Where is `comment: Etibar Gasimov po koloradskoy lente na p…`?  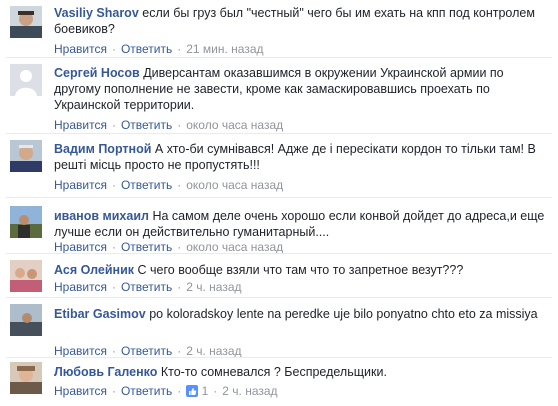
comment: Etibar Gasimov po koloradskoy lente na p… is located at coordinates (279, 328).